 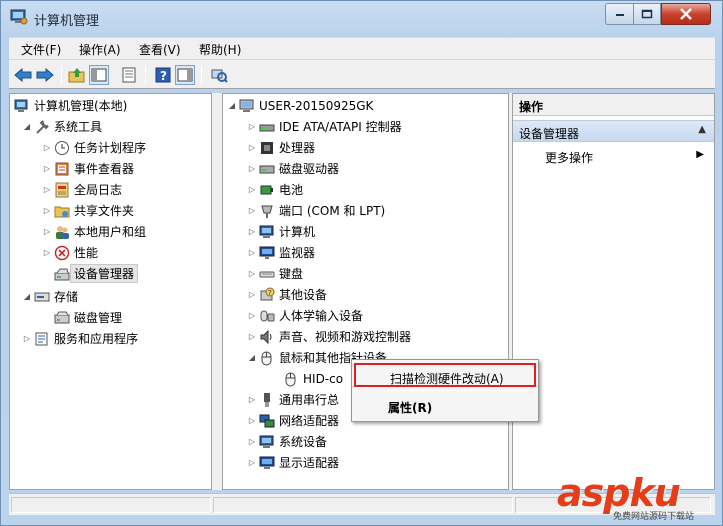 What do you see at coordinates (70, 105) in the screenshot?
I see `tree-item-computer-management: 计算机管理(本地)` at bounding box center [70, 105].